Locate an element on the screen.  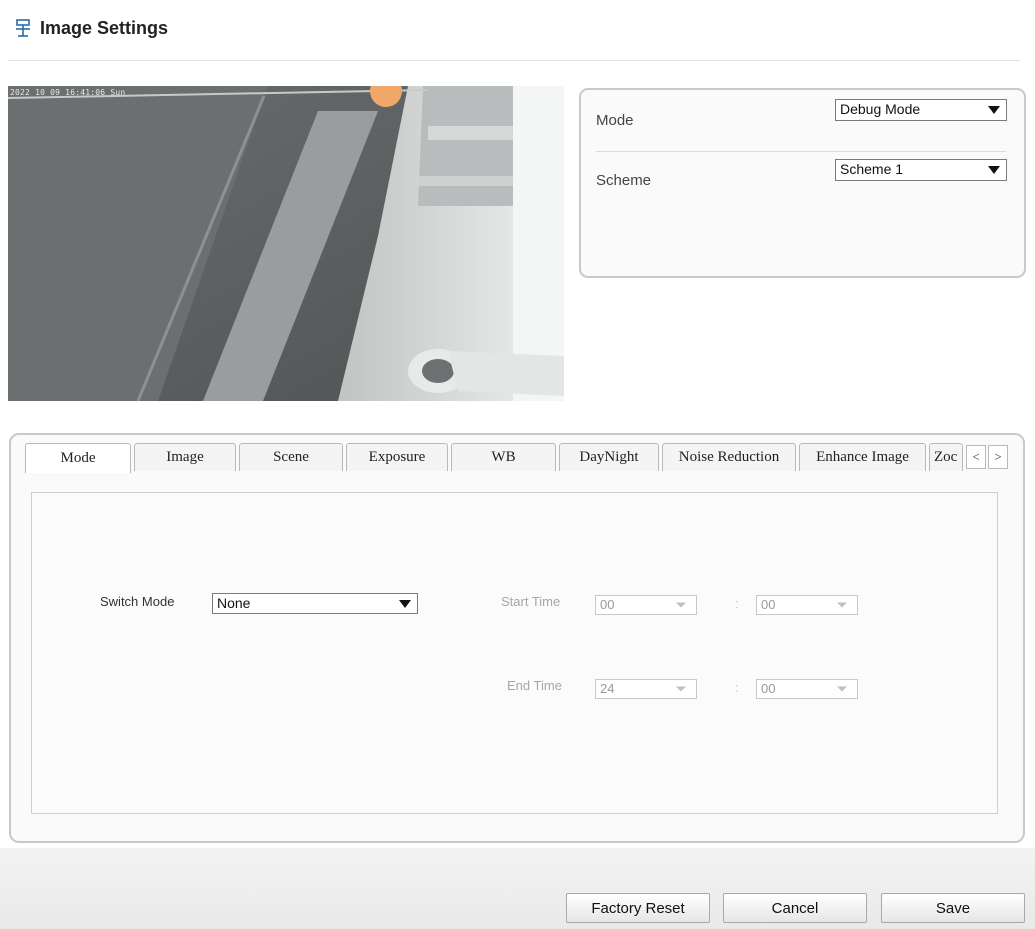
tab-image: Image is located at coordinates (185, 457).